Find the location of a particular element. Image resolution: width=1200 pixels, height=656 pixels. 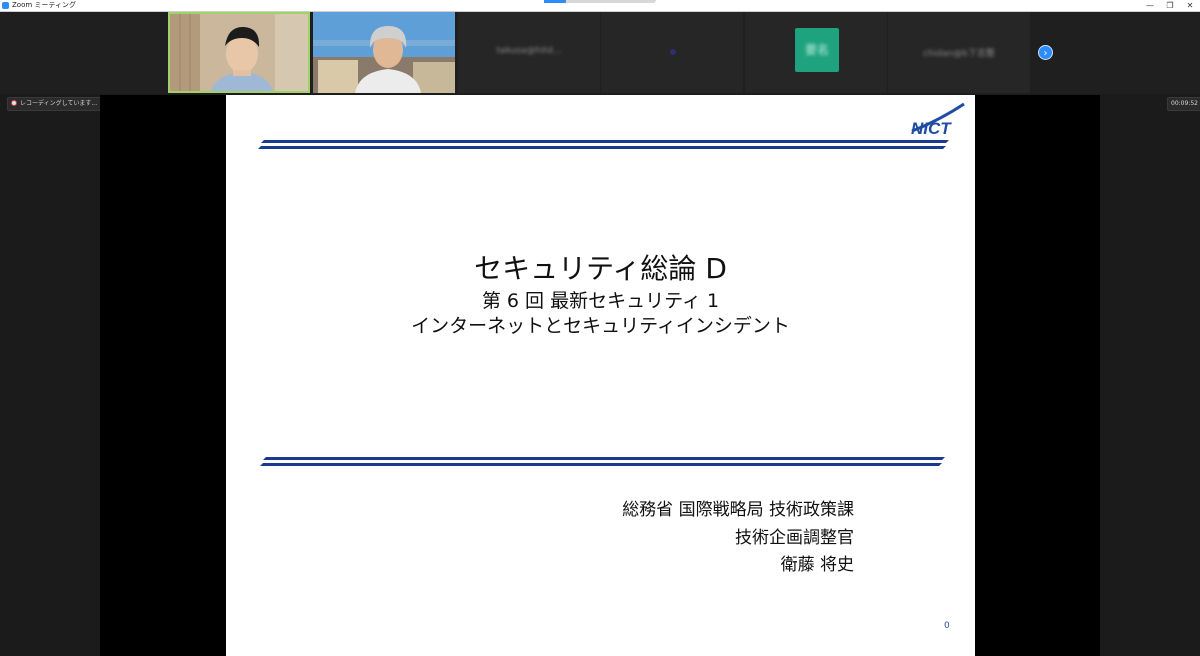

participant-6-name: chidan@b下吉整 is located at coordinates (959, 54).